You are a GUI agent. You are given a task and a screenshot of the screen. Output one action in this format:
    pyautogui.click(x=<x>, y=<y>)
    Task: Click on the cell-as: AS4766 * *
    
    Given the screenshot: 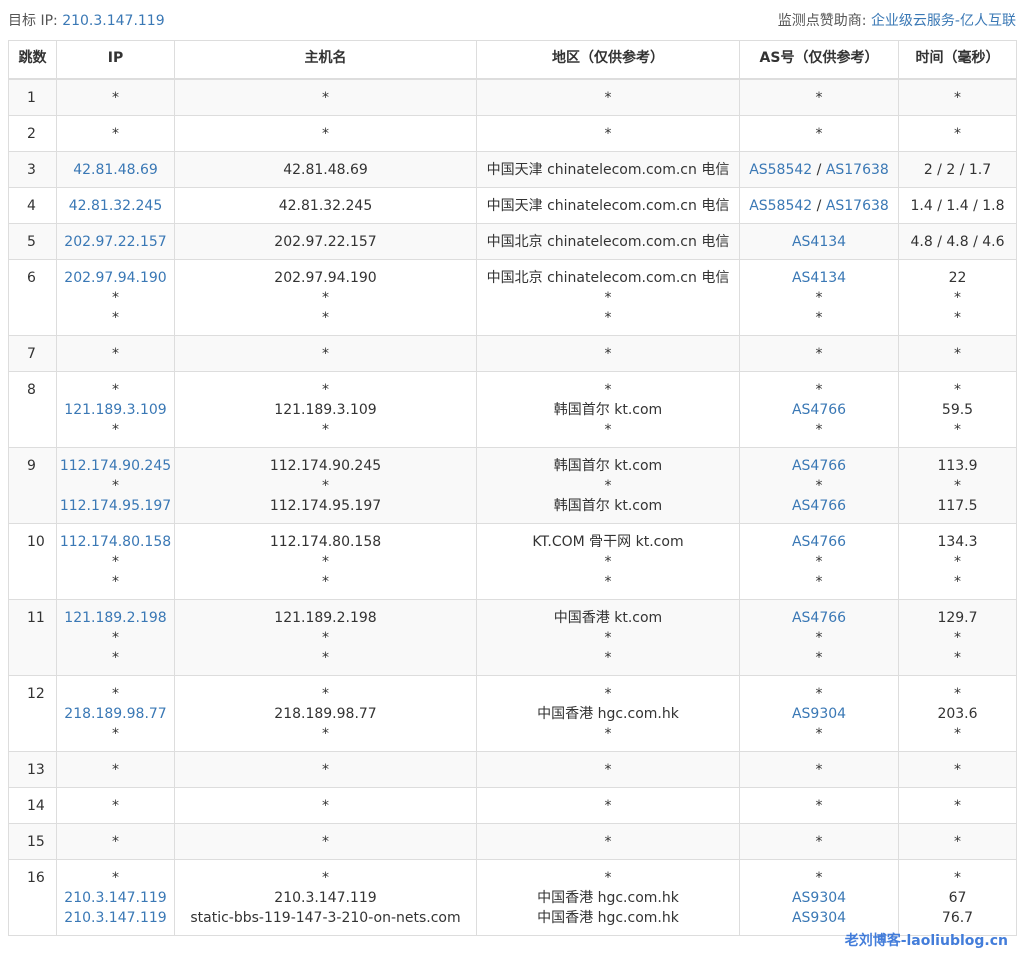 What is the action you would take?
    pyautogui.click(x=819, y=637)
    